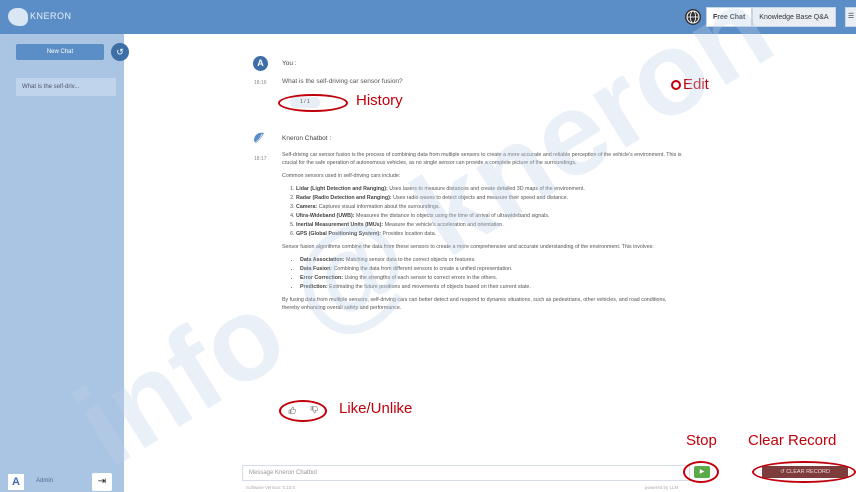 Image resolution: width=856 pixels, height=492 pixels. Describe the element at coordinates (379, 100) in the screenshot. I see `history-annotation: History` at that location.